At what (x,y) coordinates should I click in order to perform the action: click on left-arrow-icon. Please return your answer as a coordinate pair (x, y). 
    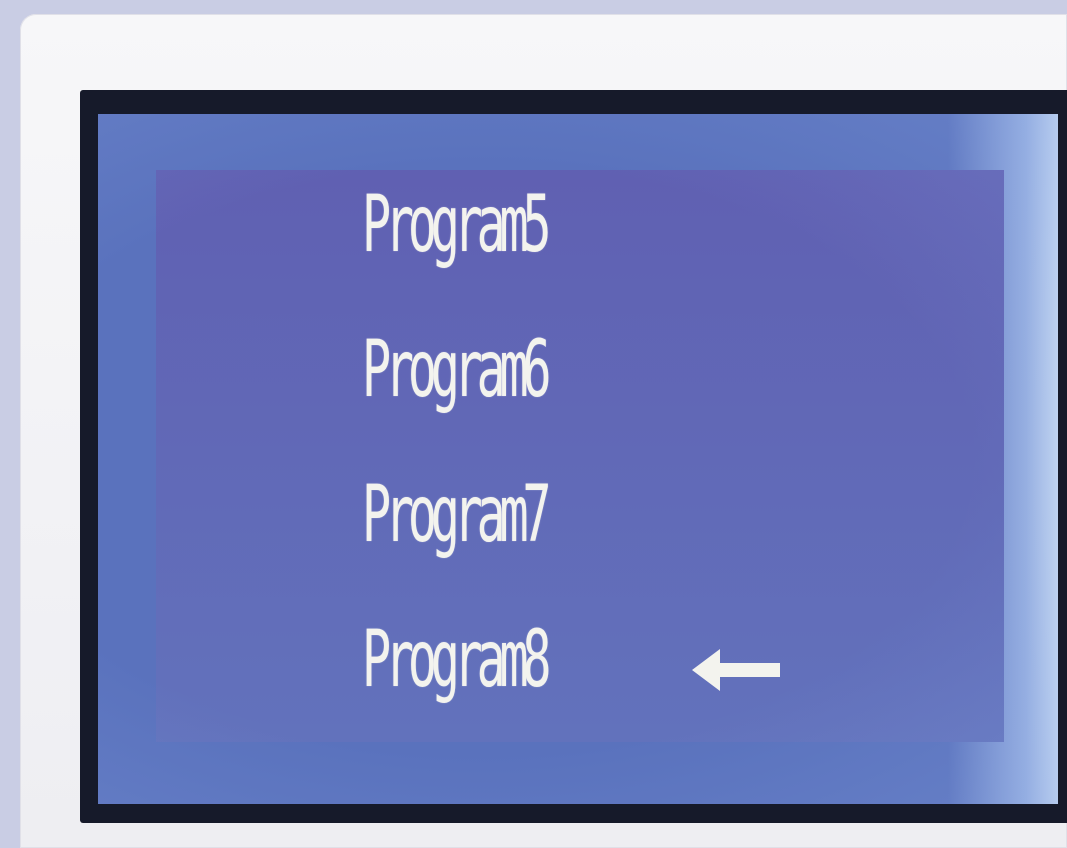
    Looking at the image, I should click on (736, 670).